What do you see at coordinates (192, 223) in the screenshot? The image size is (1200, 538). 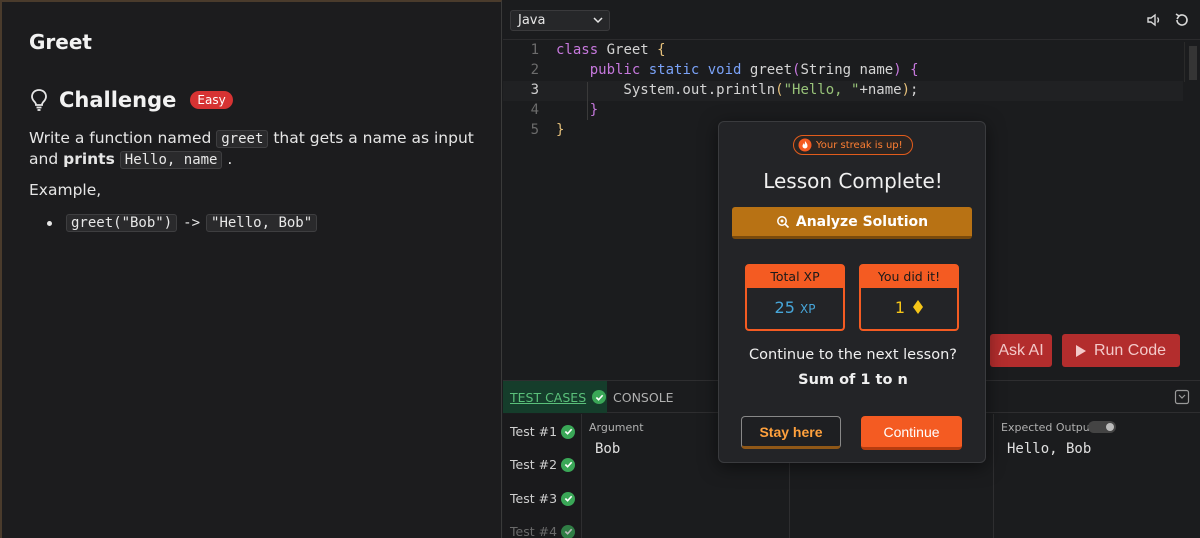 I see `example-arrow: ->` at bounding box center [192, 223].